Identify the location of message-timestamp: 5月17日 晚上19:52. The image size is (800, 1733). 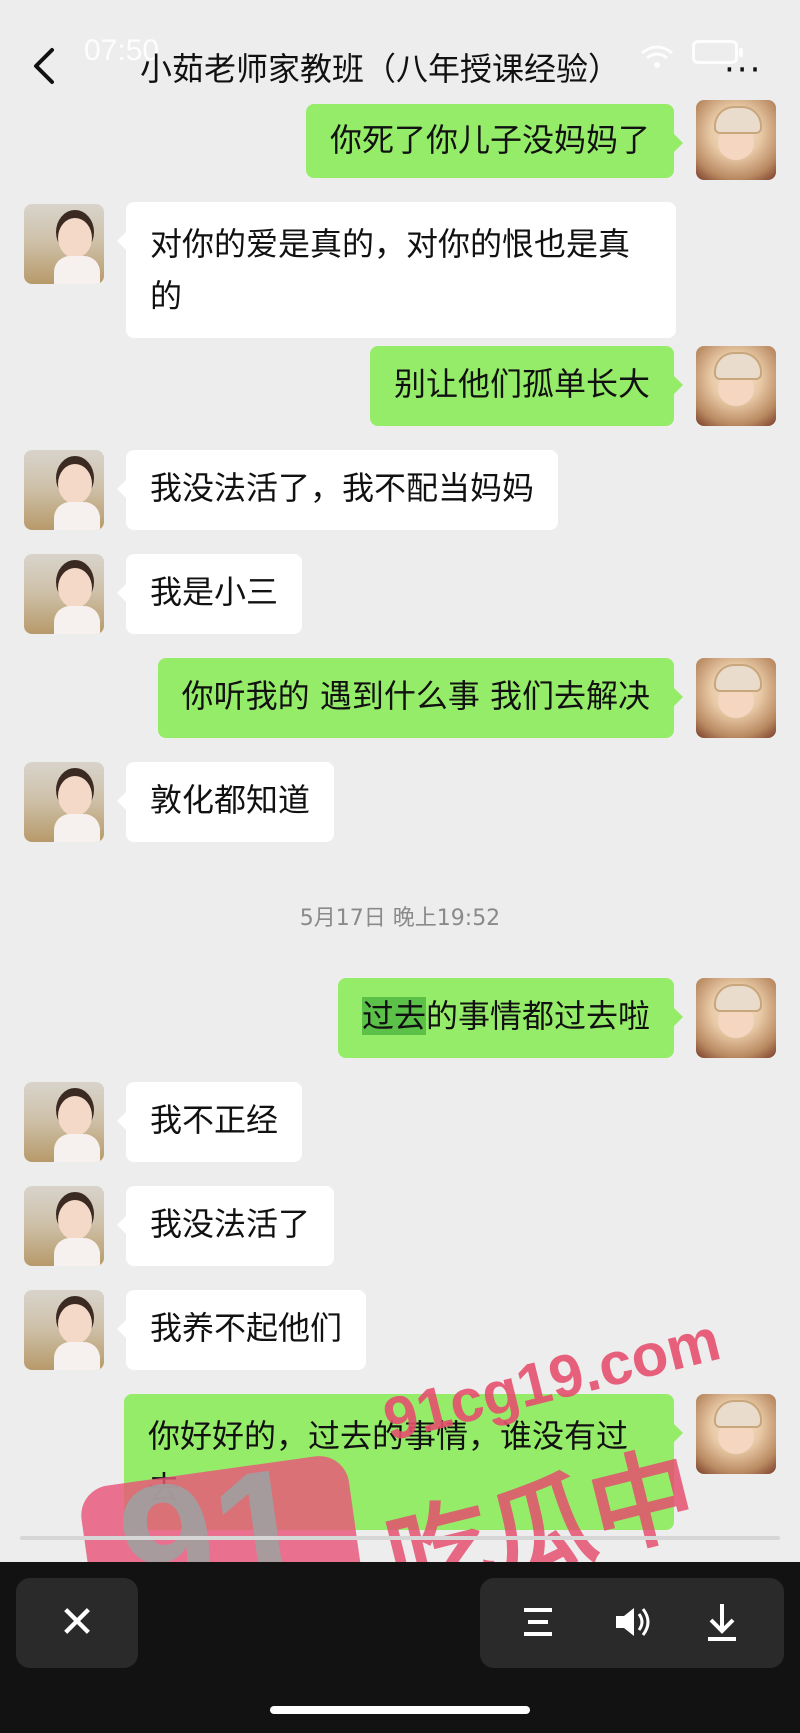
(400, 918).